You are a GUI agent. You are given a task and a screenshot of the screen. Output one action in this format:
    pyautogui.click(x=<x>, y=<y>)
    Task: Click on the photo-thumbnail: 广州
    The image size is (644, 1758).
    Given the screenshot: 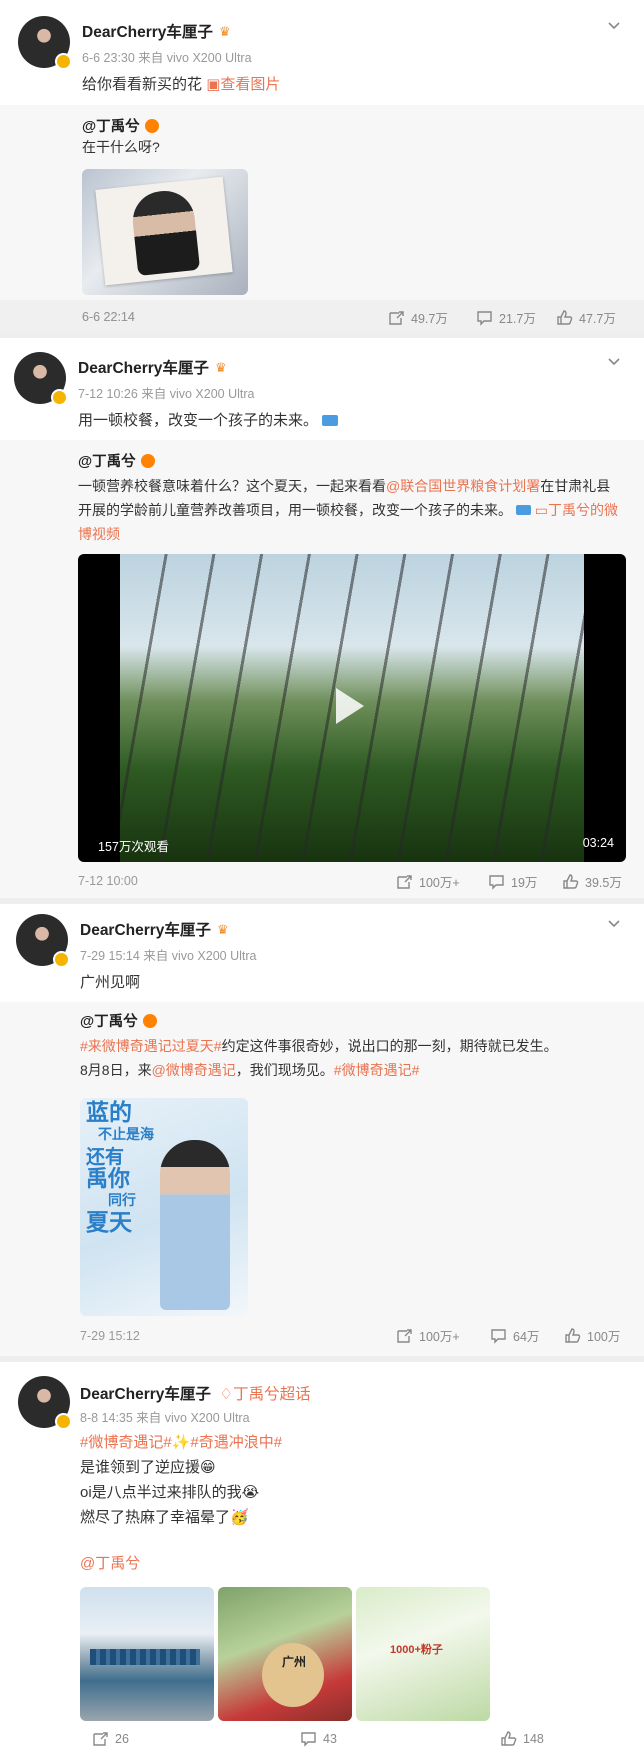 What is the action you would take?
    pyautogui.click(x=285, y=1654)
    